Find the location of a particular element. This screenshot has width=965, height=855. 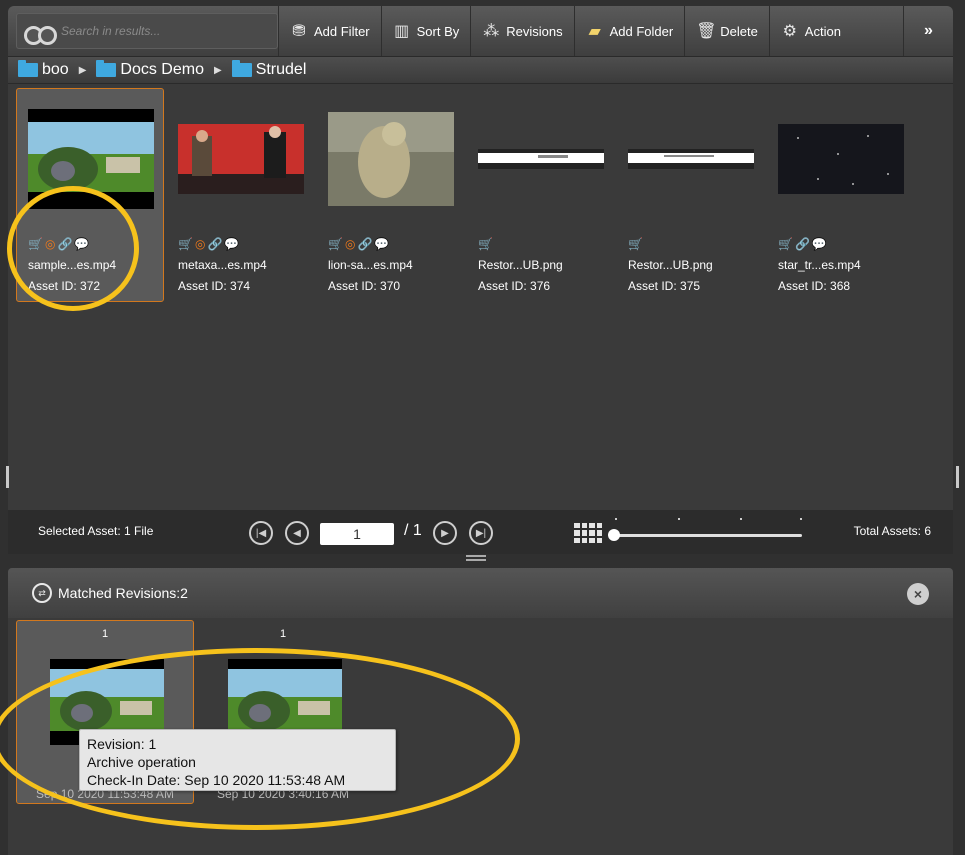

page-total: / 1 is located at coordinates (413, 530).